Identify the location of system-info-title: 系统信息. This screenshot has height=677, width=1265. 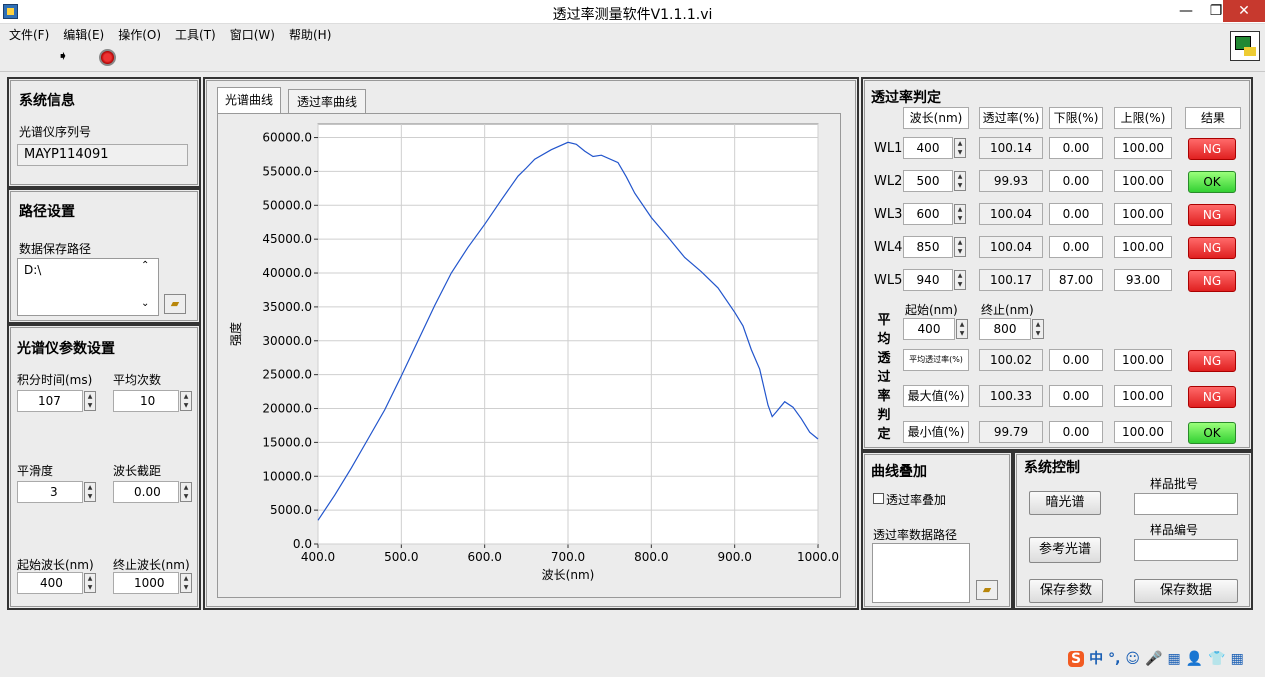
(47, 101).